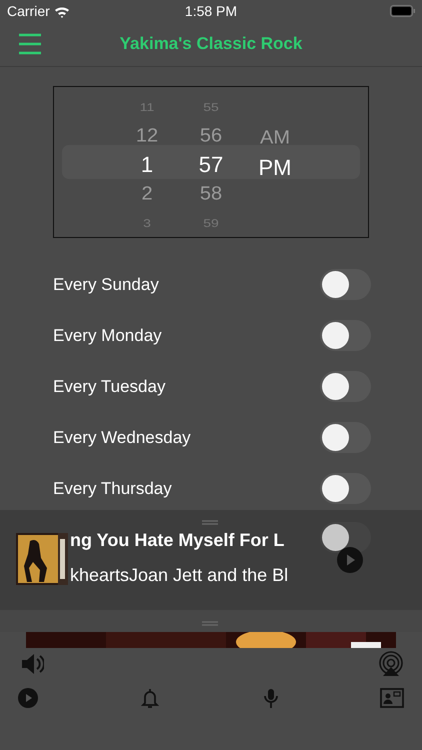 The width and height of the screenshot is (422, 750). What do you see at coordinates (147, 165) in the screenshot?
I see `picker-value: 1` at bounding box center [147, 165].